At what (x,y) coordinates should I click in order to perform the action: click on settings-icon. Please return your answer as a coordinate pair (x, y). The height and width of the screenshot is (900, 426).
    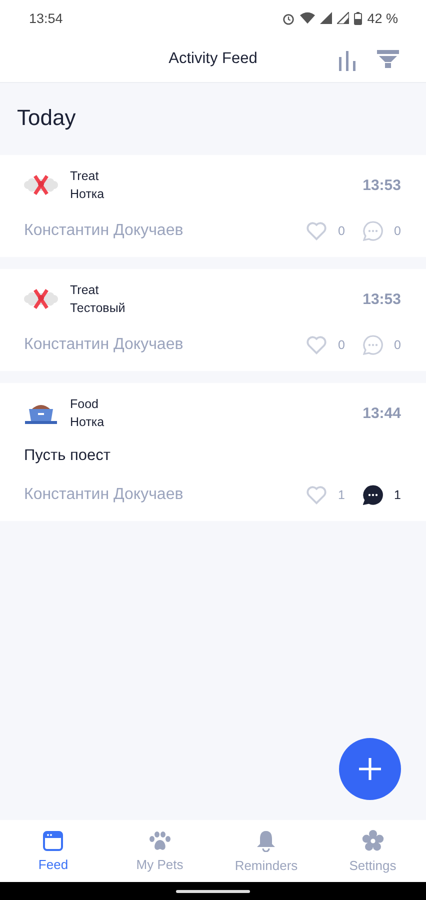
    Looking at the image, I should click on (373, 841).